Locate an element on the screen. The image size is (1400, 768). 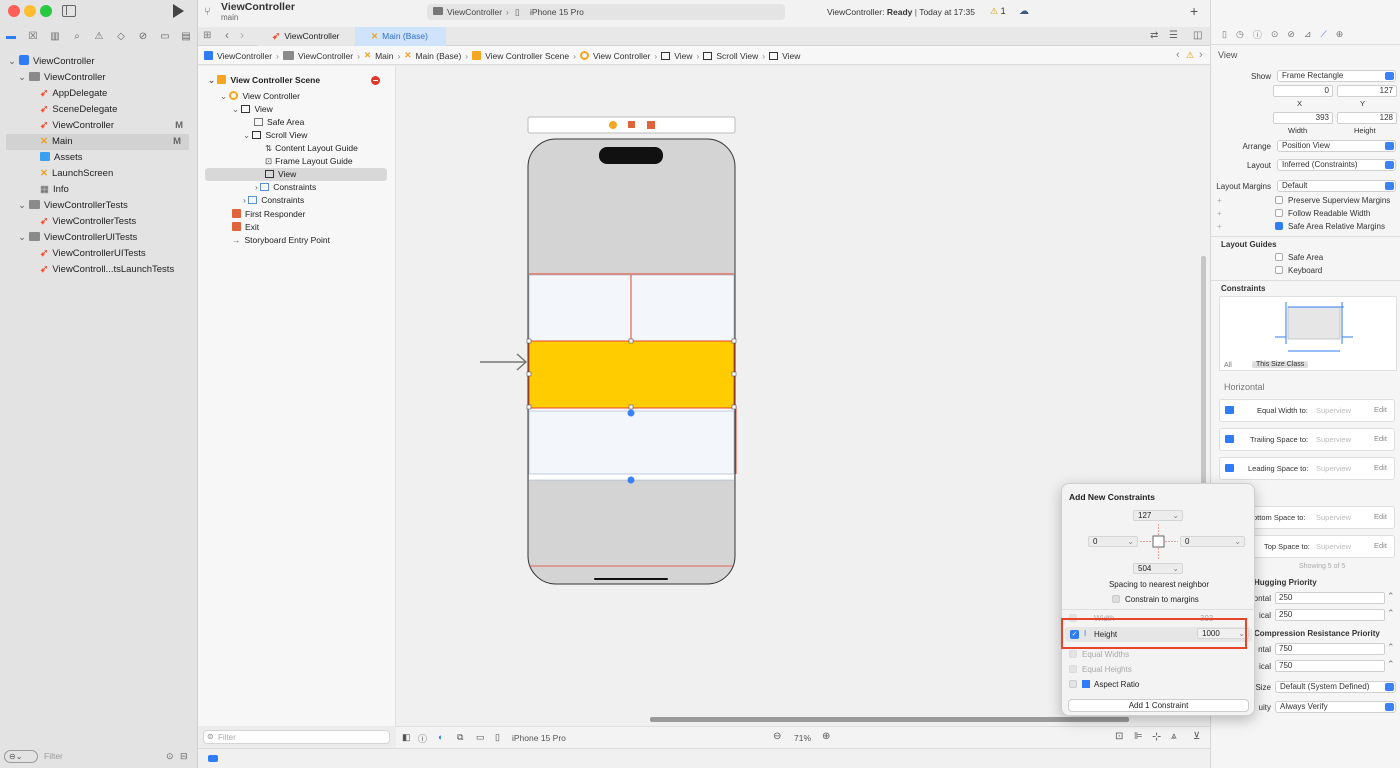
minimize-window-button is located at coordinates (30, 11).